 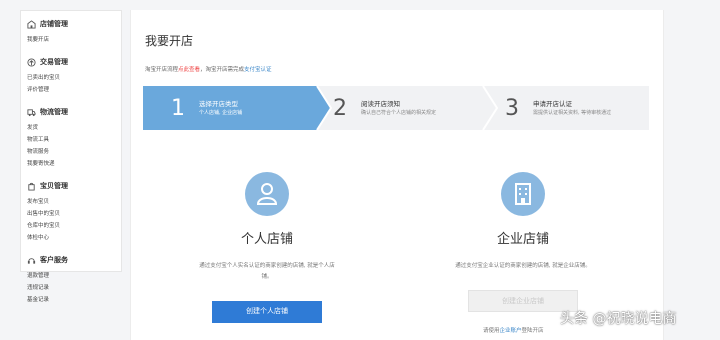 What do you see at coordinates (49, 276) in the screenshot?
I see `sidebar-item-refunds: 退款管理` at bounding box center [49, 276].